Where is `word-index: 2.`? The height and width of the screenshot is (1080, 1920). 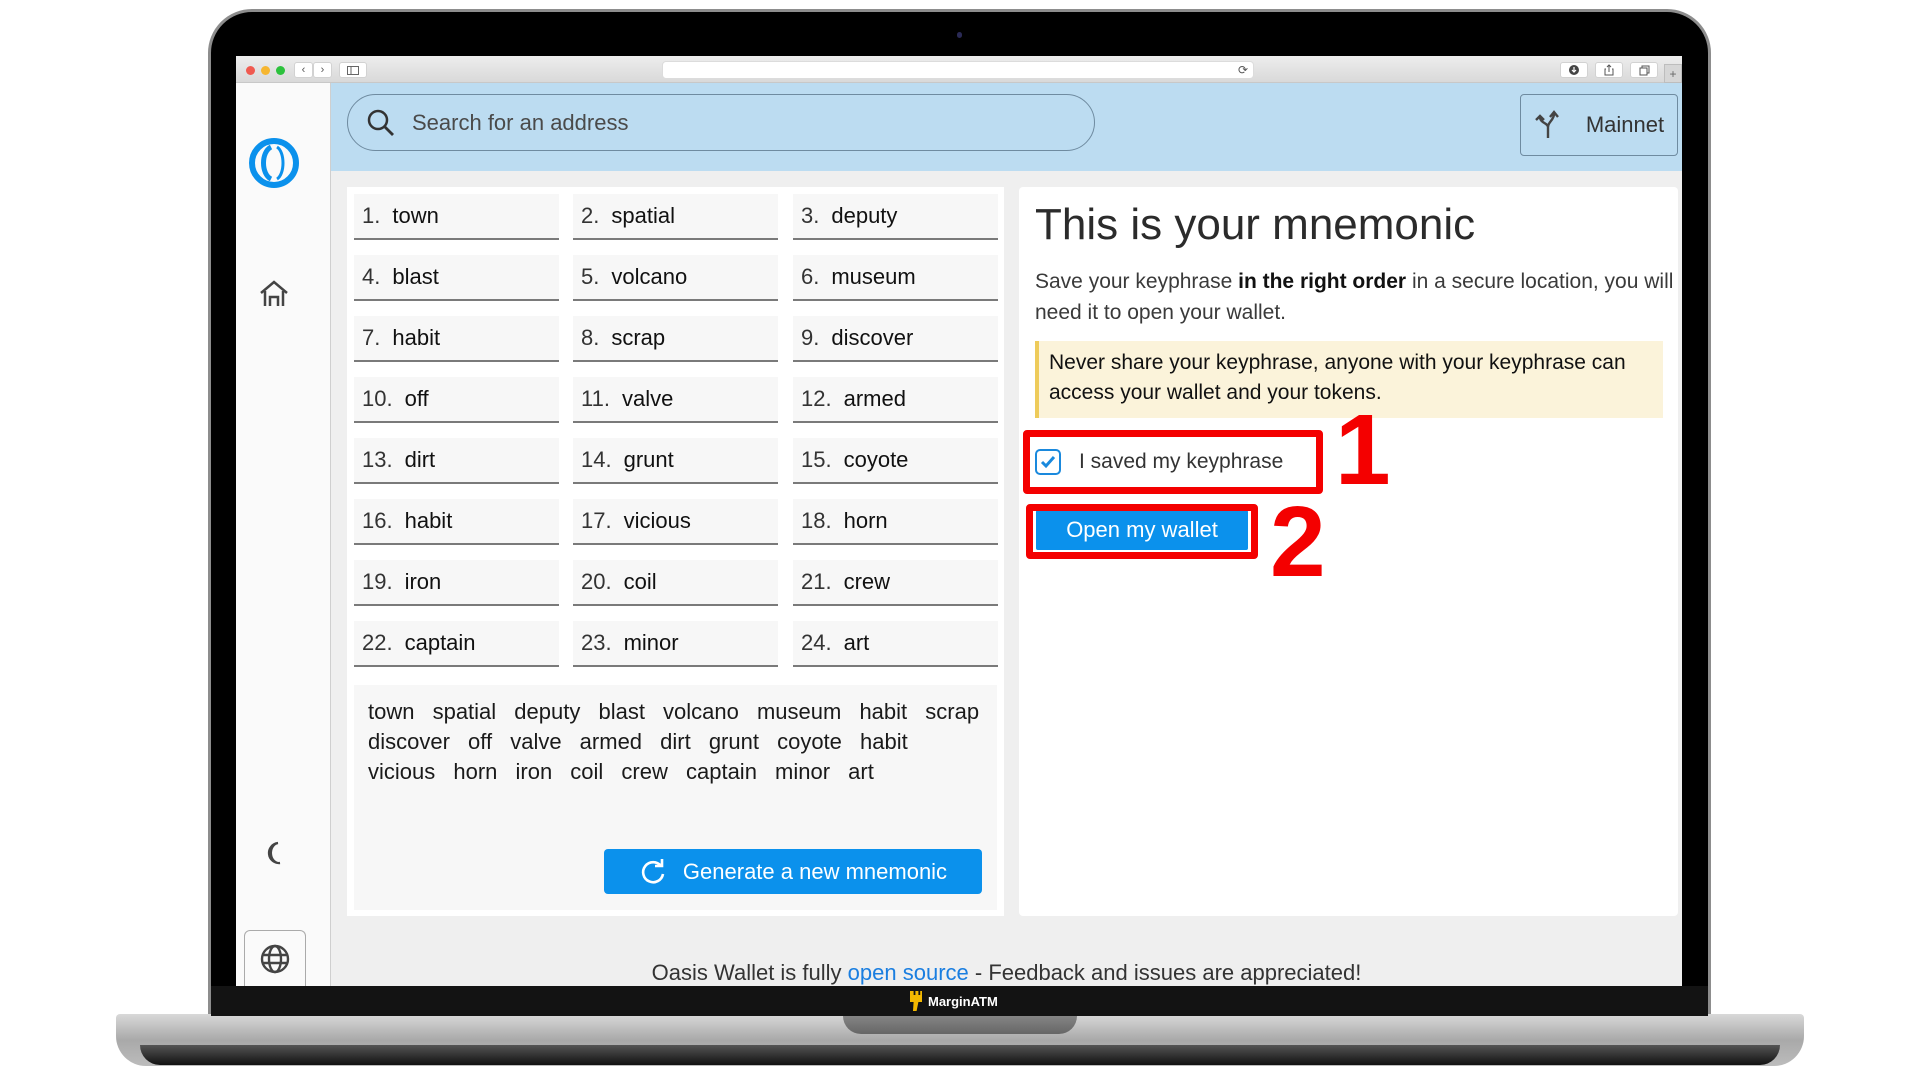
word-index: 2. is located at coordinates (590, 215).